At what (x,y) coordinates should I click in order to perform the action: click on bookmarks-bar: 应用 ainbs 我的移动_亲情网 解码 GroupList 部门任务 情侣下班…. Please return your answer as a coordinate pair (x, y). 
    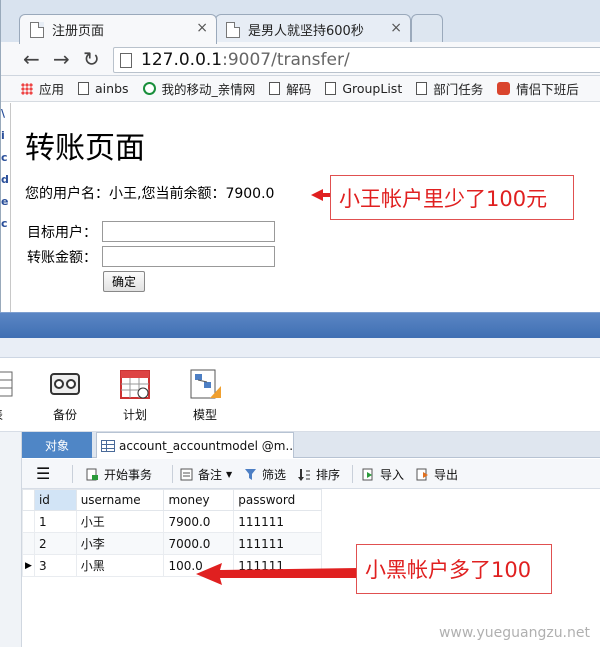
    Looking at the image, I should click on (300, 89).